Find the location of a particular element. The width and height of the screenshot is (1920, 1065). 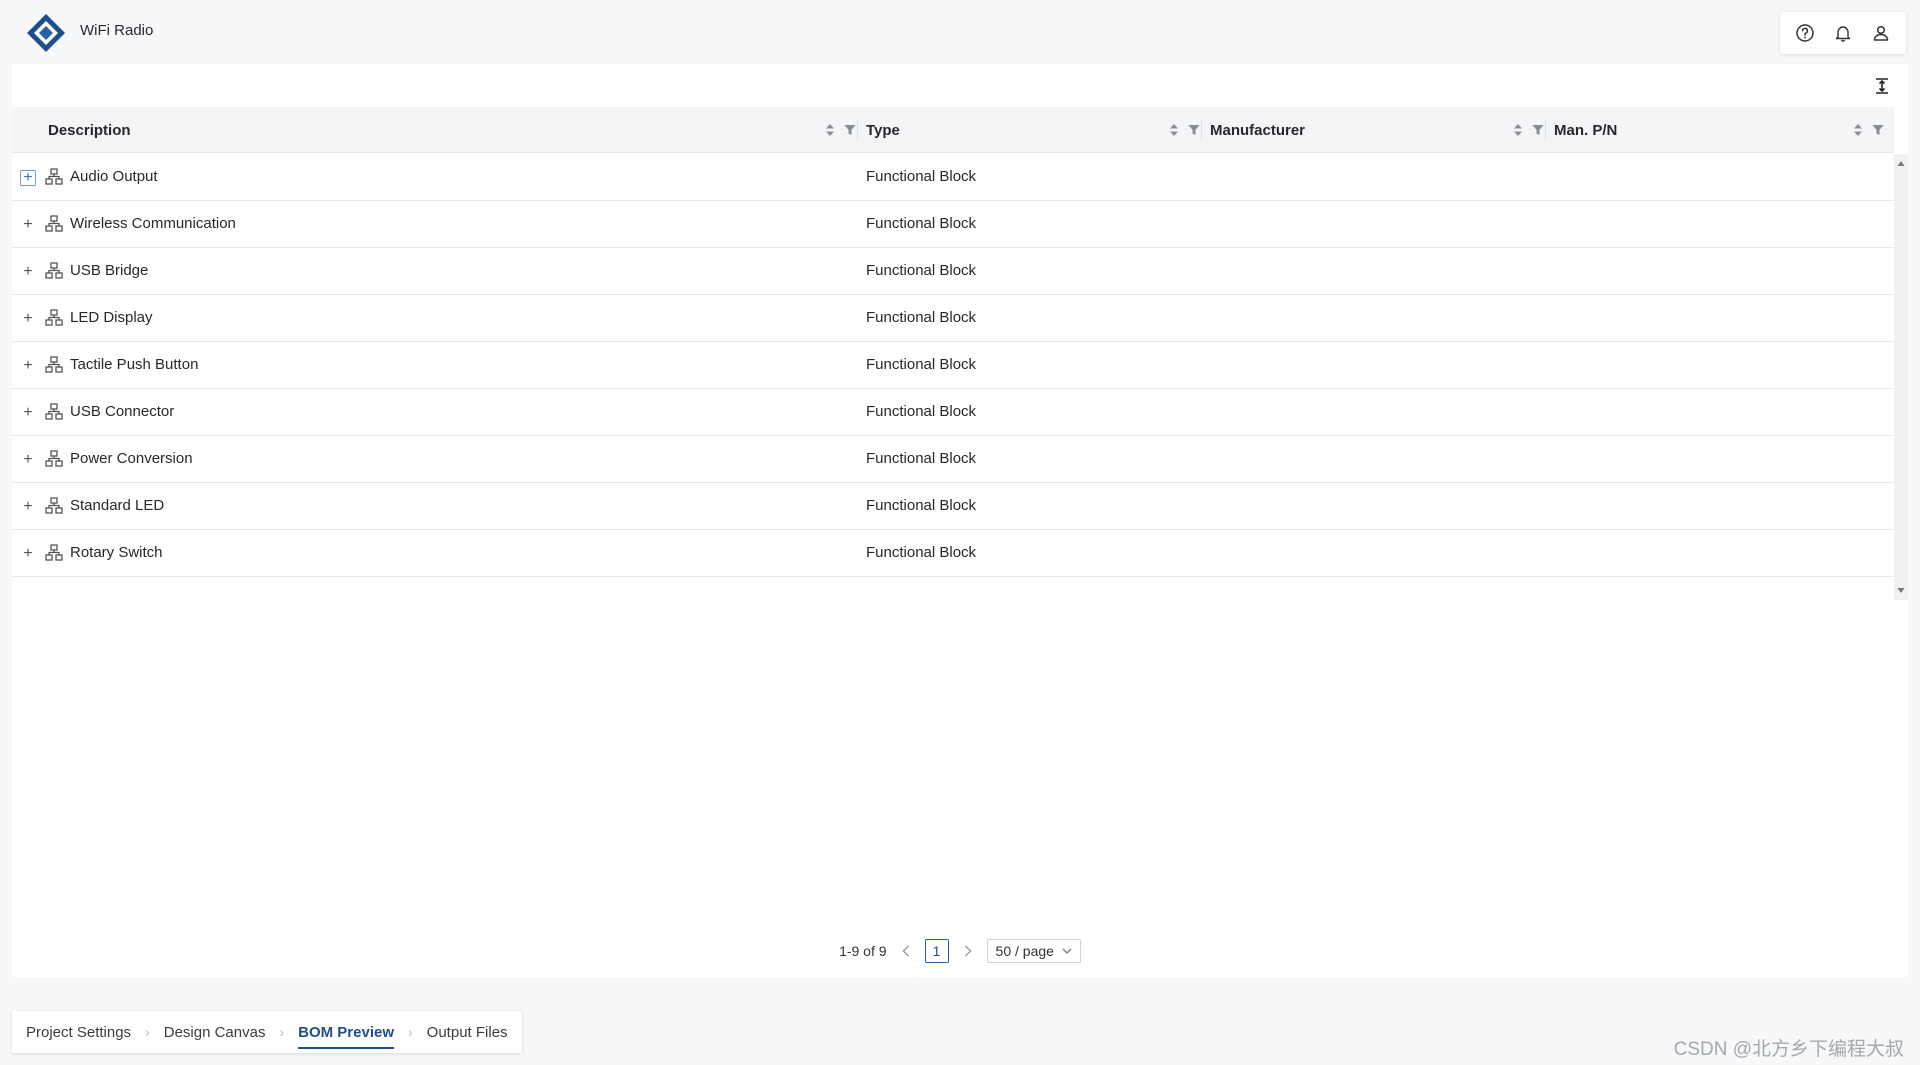

table-row: + USB Bridge Functional Block is located at coordinates (953, 271).